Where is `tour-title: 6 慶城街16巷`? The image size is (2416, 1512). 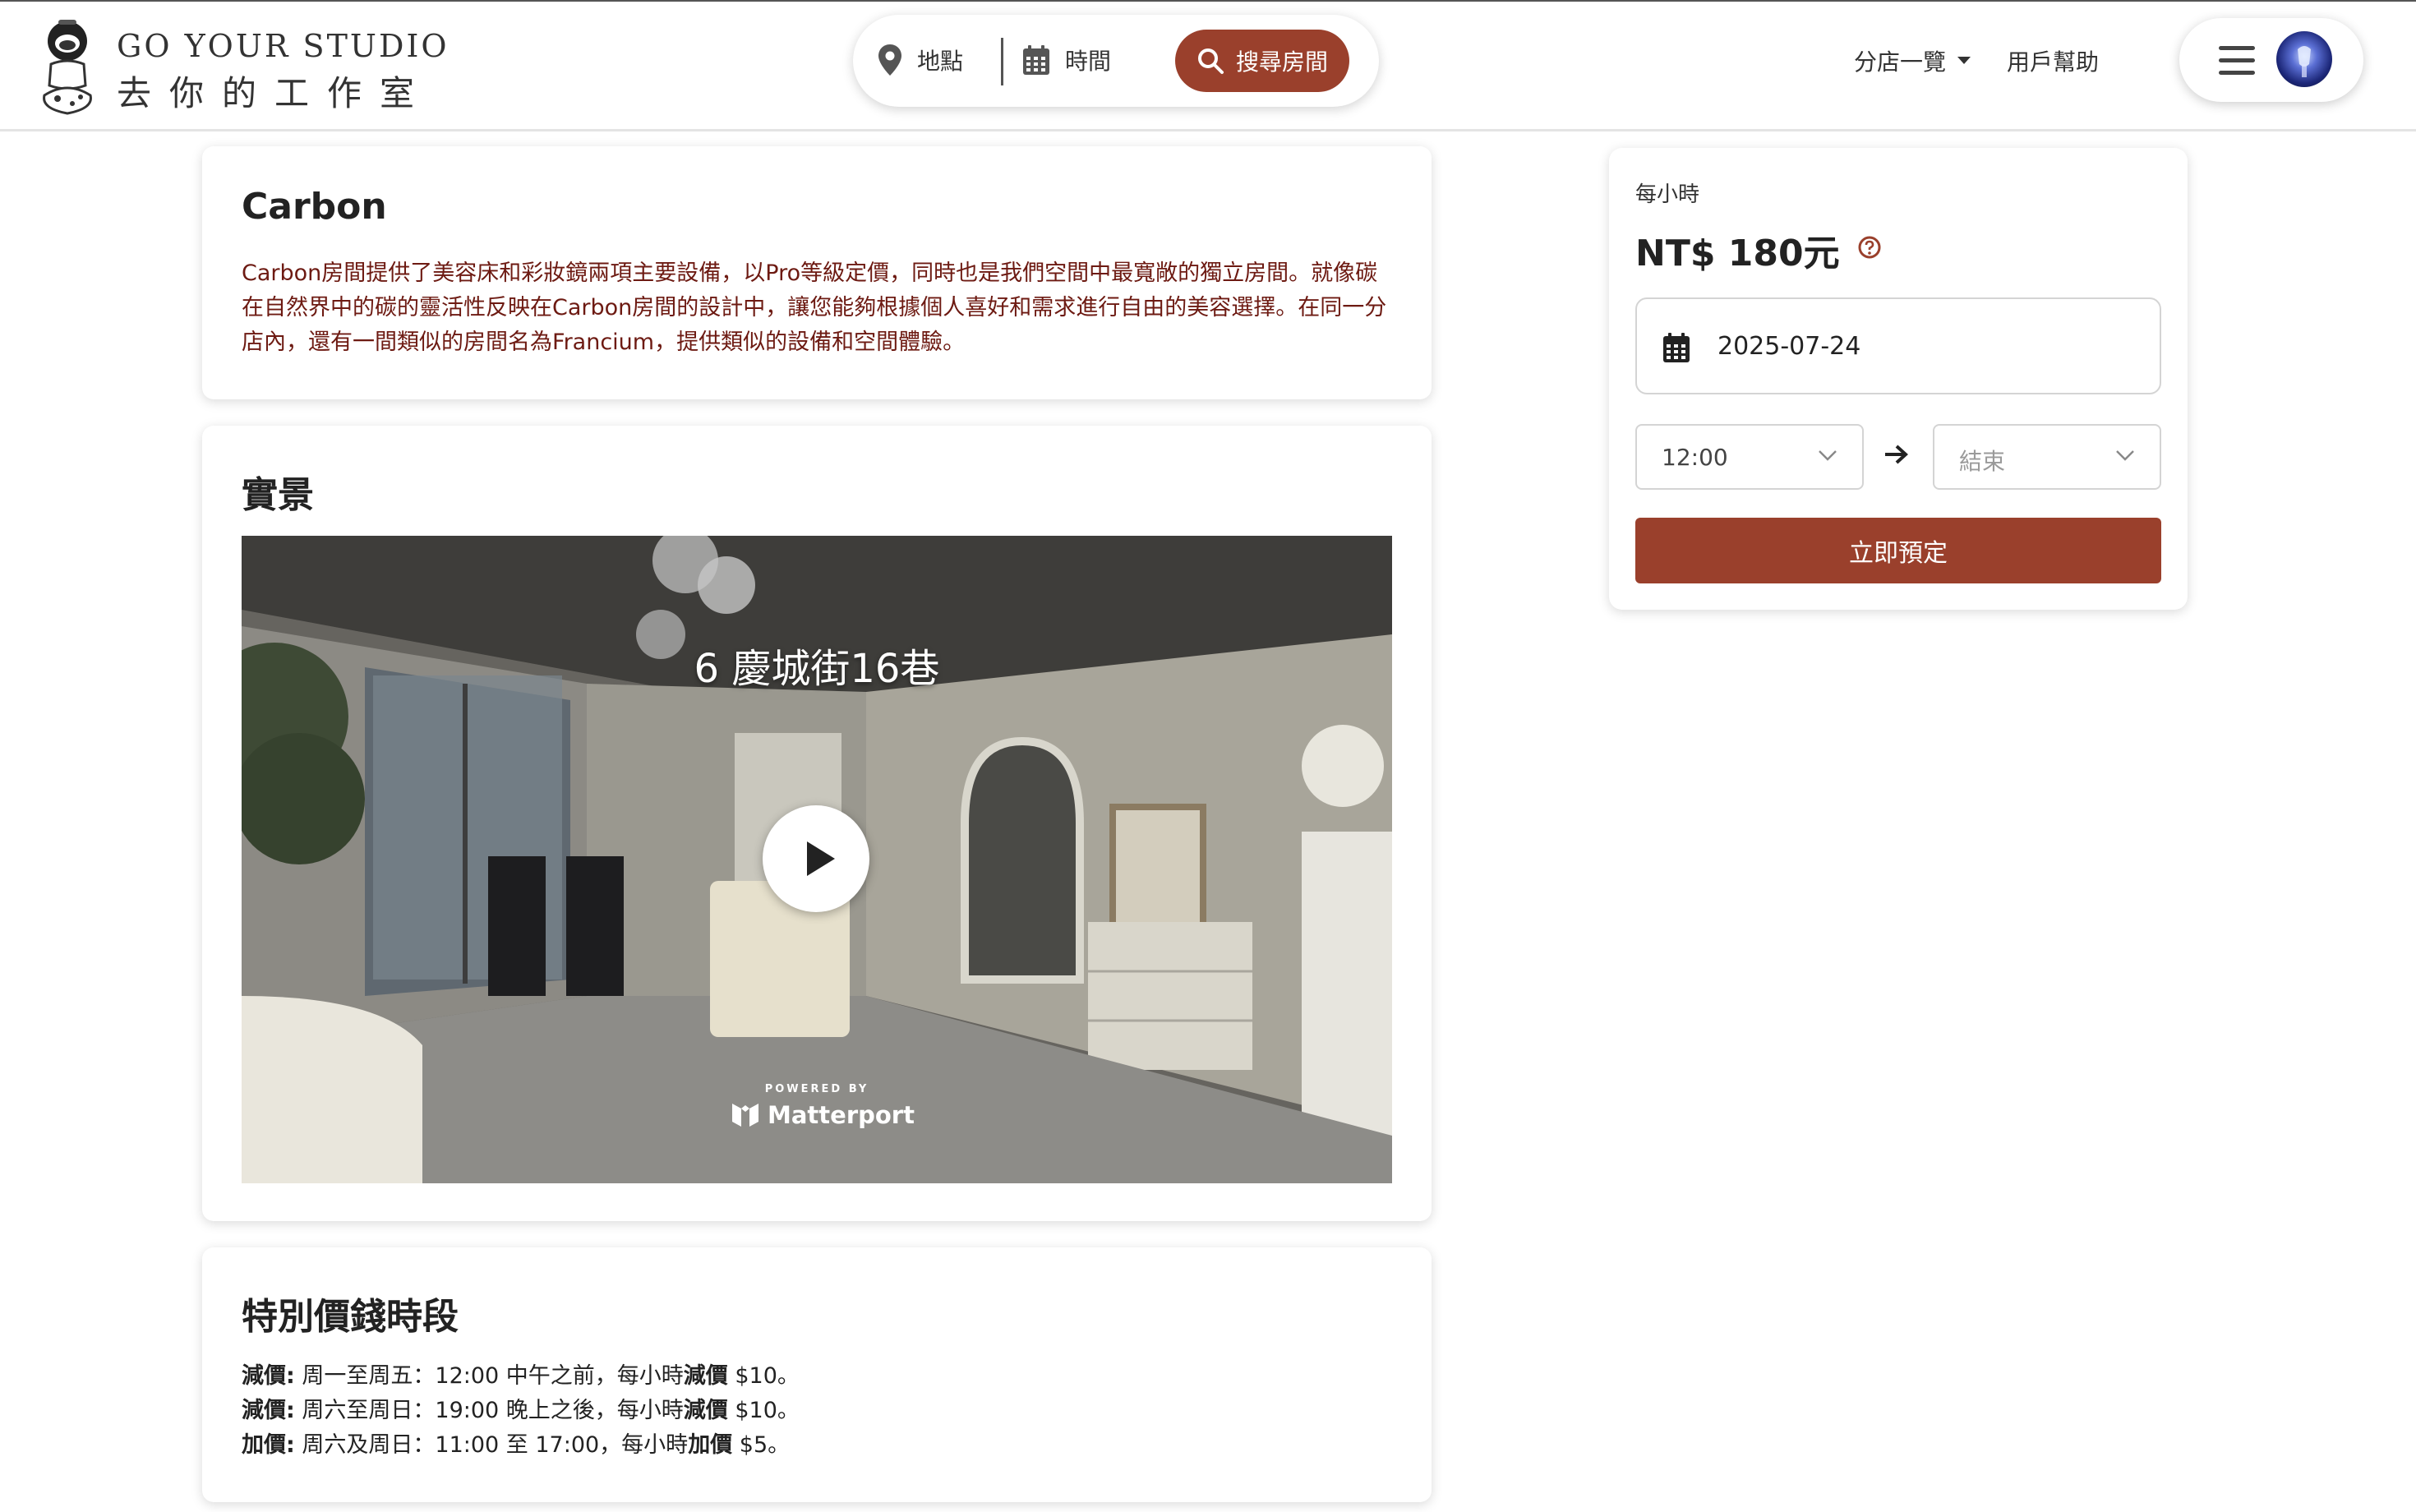 tour-title: 6 慶城街16巷 is located at coordinates (817, 669).